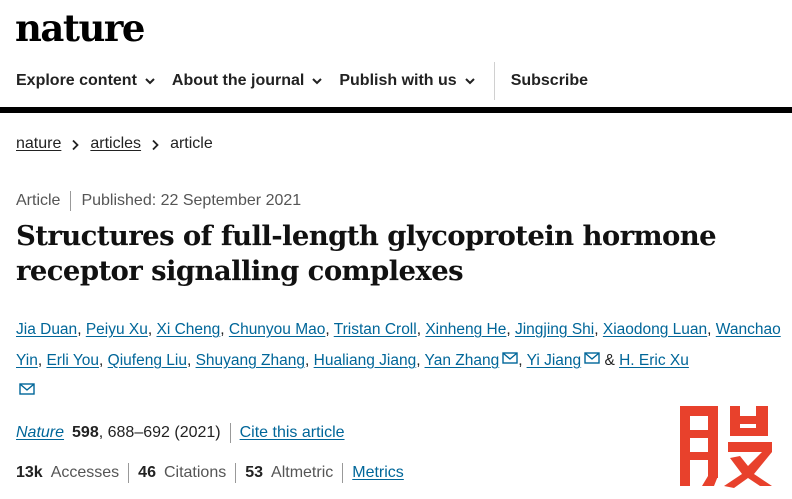 This screenshot has width=792, height=499. What do you see at coordinates (72, 360) in the screenshot?
I see `author-link: Erli You` at bounding box center [72, 360].